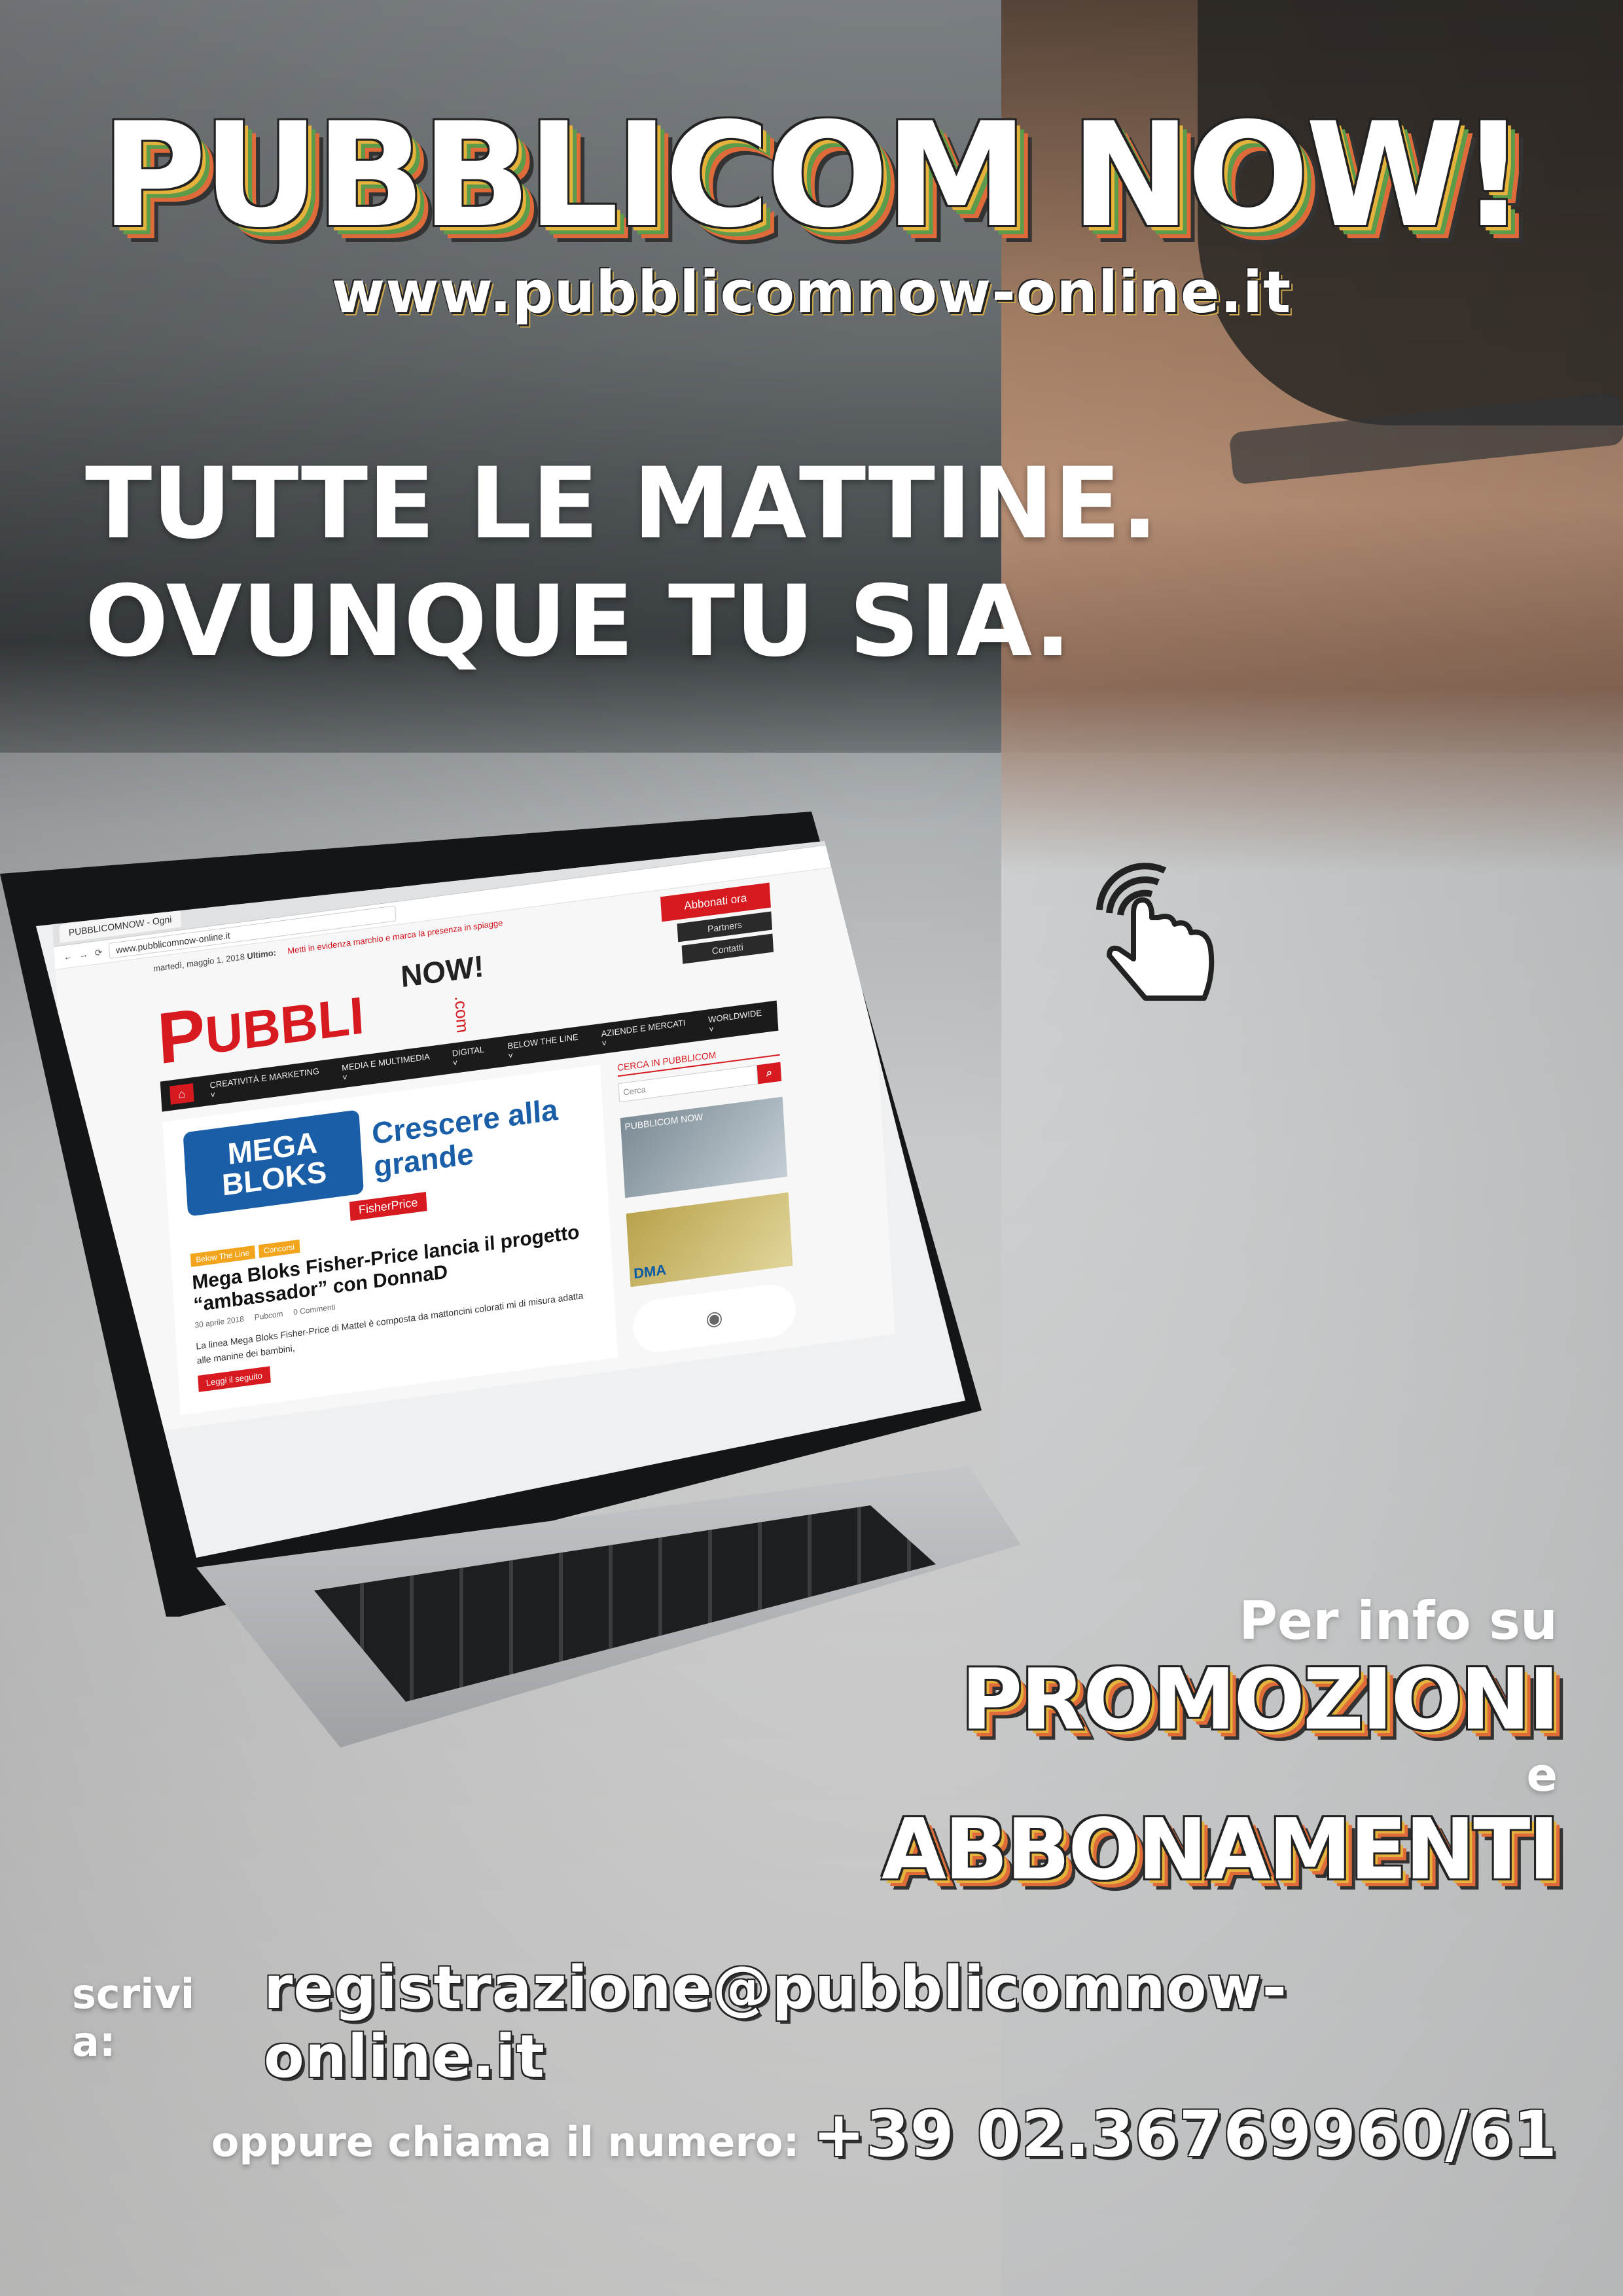  I want to click on nav-item-creativita: CREATIVITÀ E MARKETING ˅, so click(267, 1083).